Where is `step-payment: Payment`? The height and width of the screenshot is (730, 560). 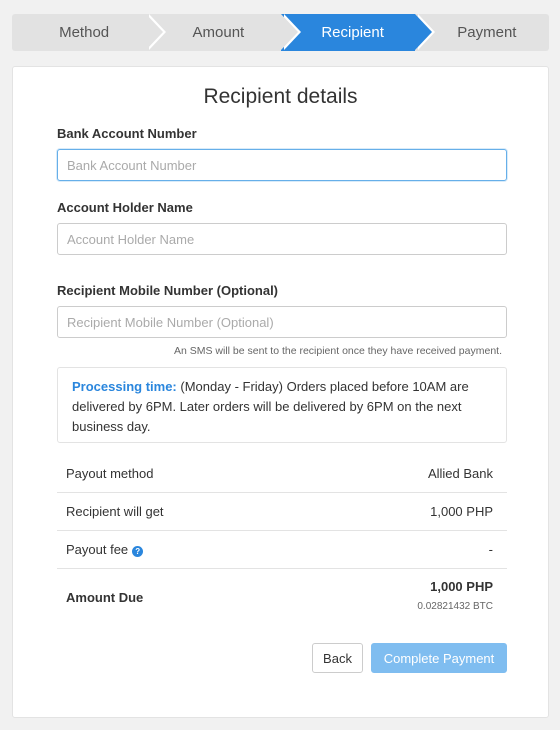
step-payment: Payment is located at coordinates (481, 32).